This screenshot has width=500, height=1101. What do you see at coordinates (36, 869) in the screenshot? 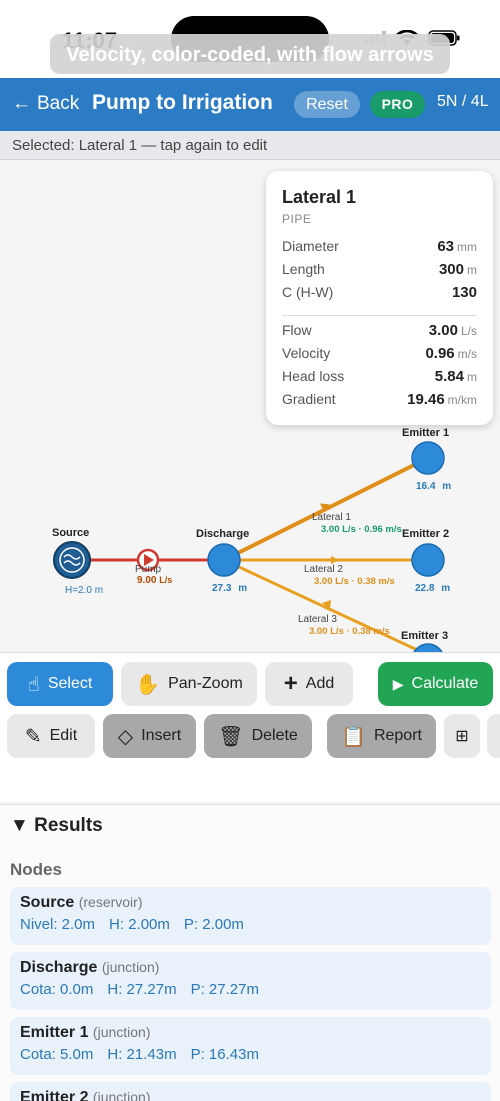
I see `nodes-section-label: Nodes` at bounding box center [36, 869].